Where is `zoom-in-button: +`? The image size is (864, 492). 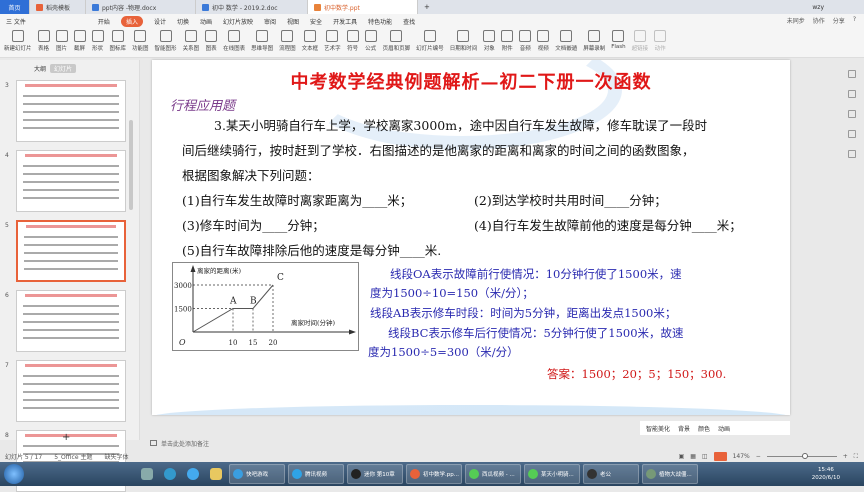
zoom-in-button: + is located at coordinates (845, 456).